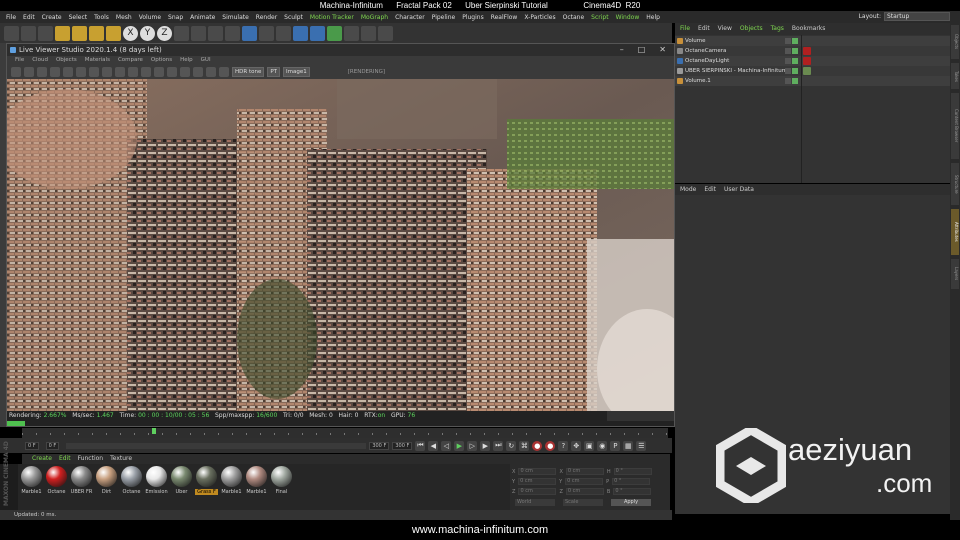  What do you see at coordinates (150, 17) in the screenshot?
I see `menu-volume: Volume` at bounding box center [150, 17].